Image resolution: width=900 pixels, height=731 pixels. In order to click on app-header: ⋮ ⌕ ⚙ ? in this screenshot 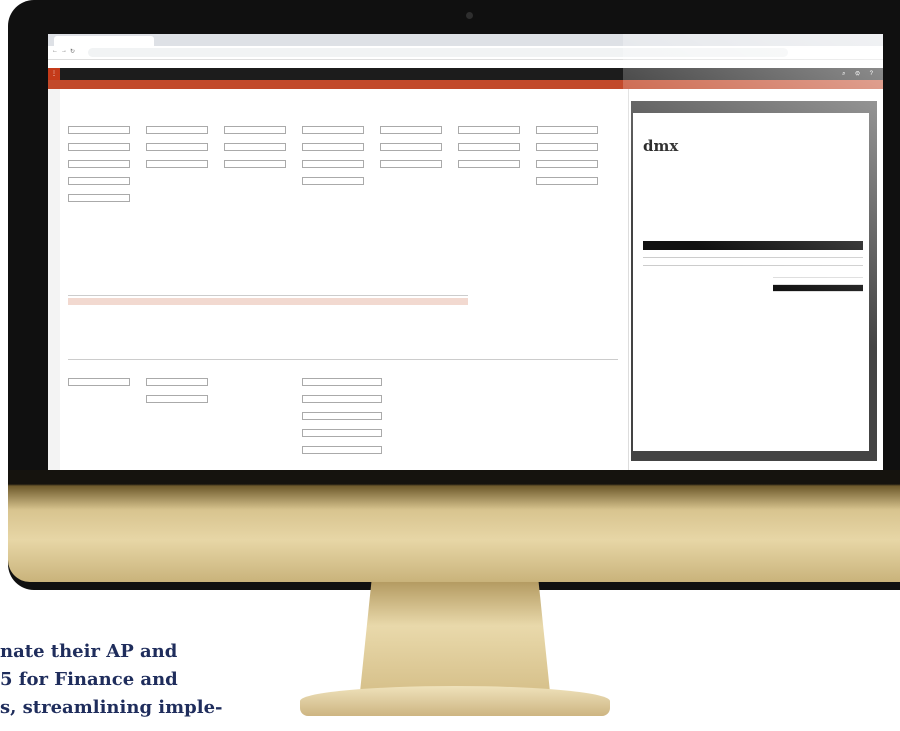, I will do `click(465, 74)`.